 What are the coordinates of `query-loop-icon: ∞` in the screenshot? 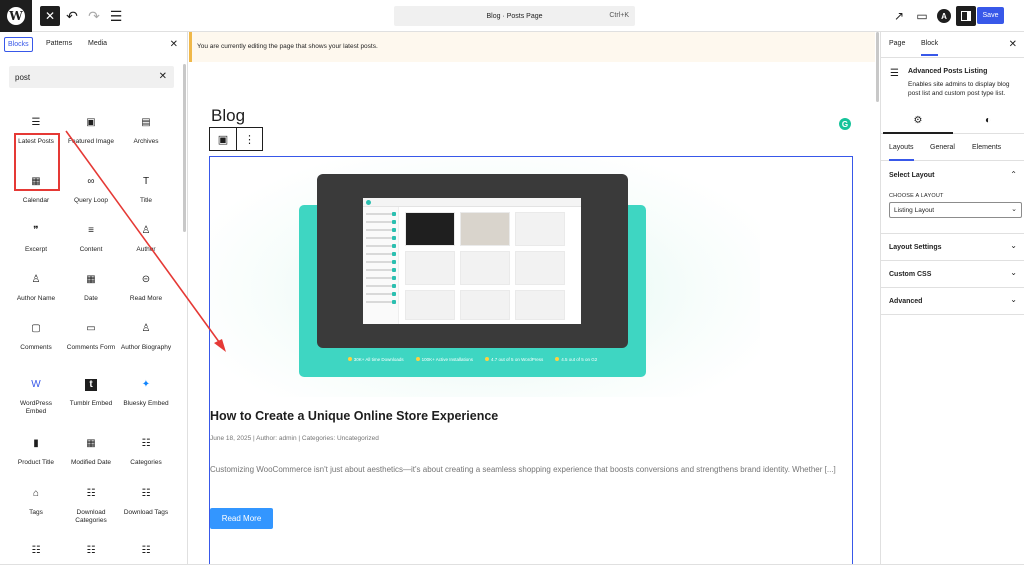 It's located at (91, 181).